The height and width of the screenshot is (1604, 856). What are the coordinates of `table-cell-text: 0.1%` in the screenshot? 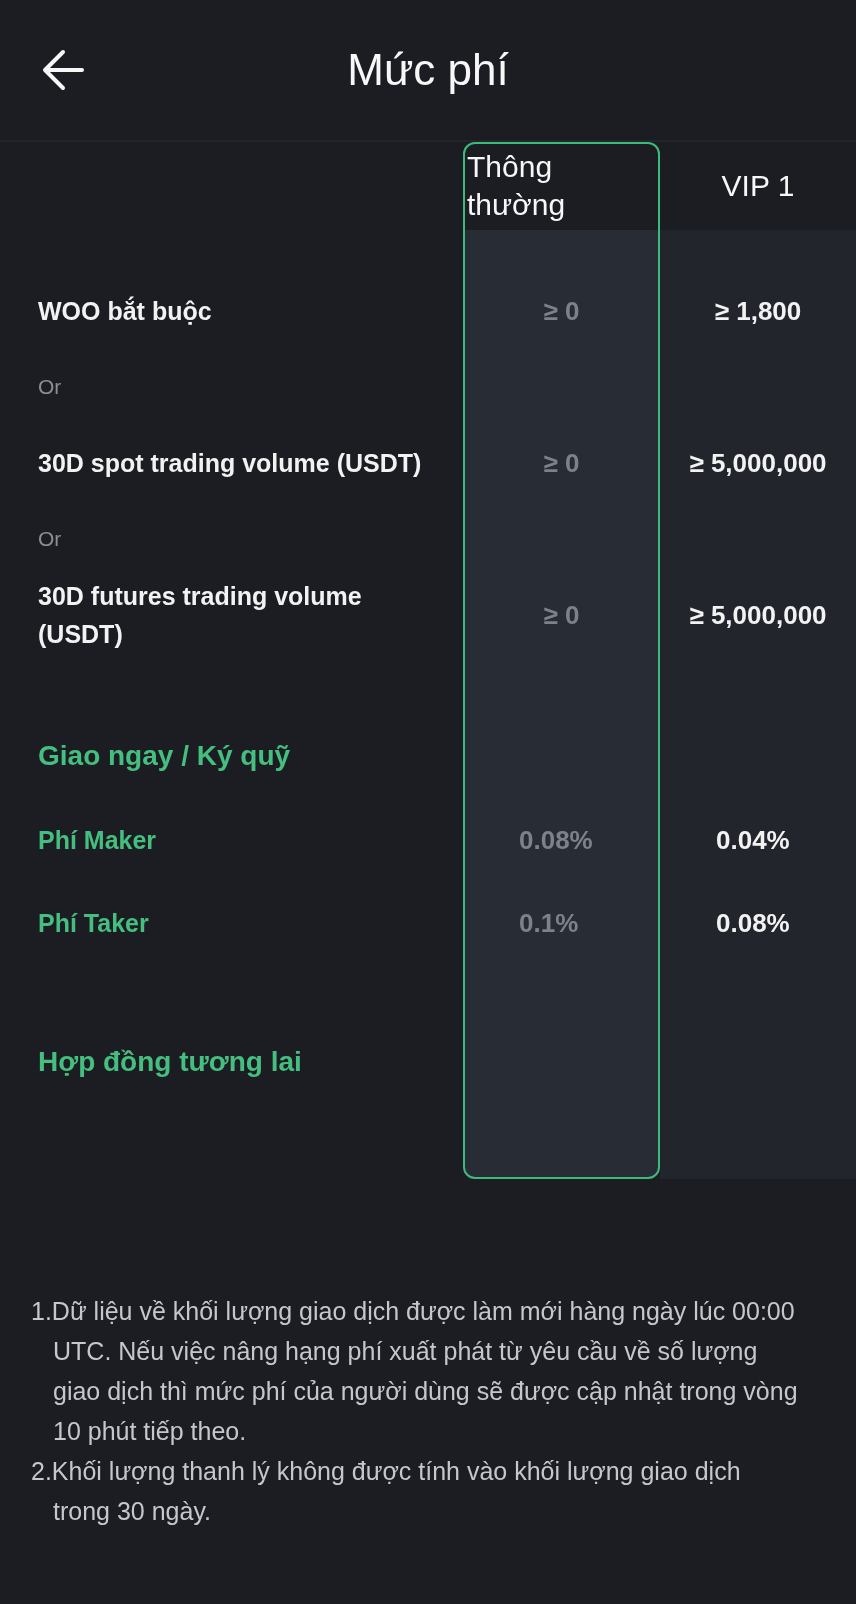 It's located at (549, 923).